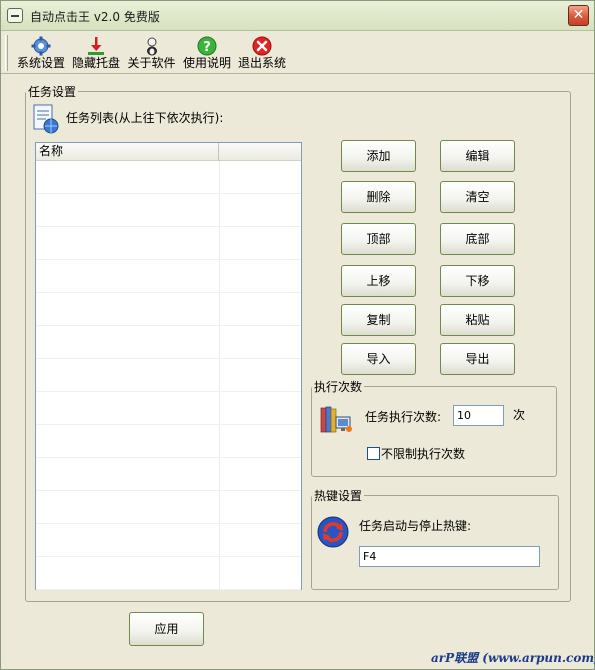  I want to click on person-about-icon, so click(151, 46).